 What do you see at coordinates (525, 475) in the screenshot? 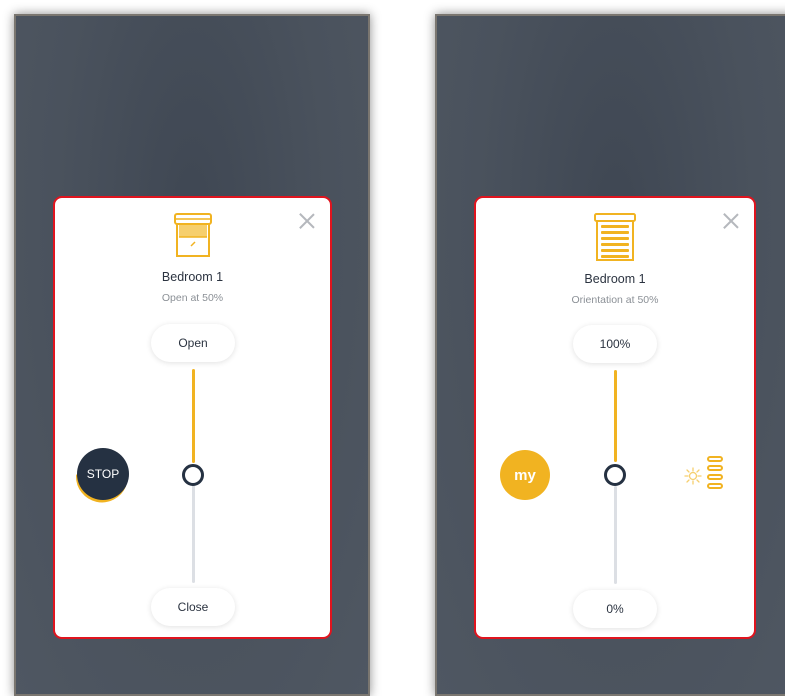
I see `my-favorite-button: my` at bounding box center [525, 475].